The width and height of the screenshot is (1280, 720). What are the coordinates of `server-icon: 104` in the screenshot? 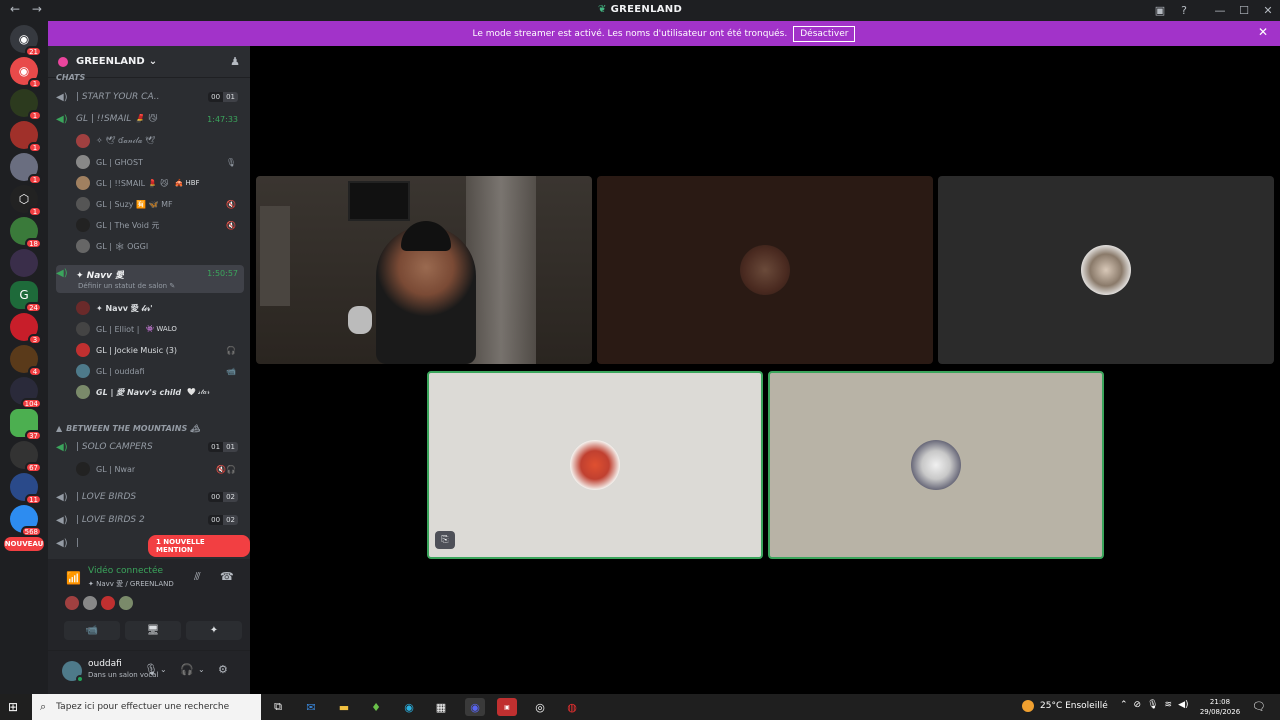 It's located at (26, 393).